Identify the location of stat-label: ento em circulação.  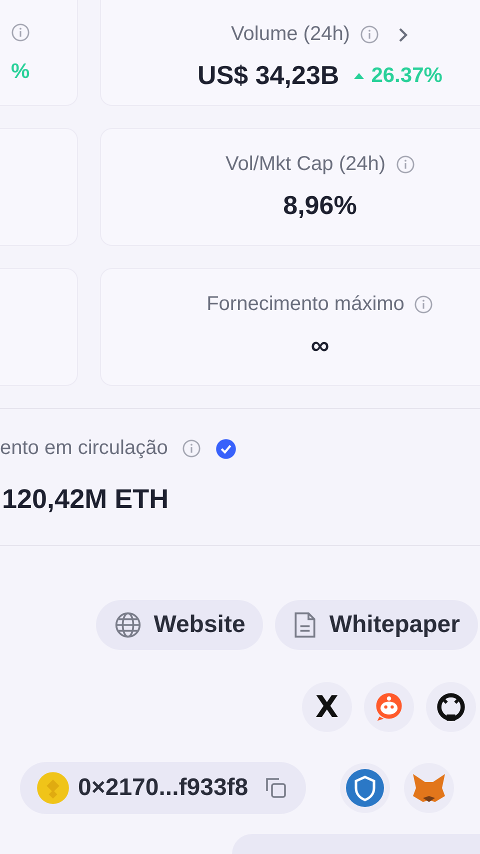
(84, 448).